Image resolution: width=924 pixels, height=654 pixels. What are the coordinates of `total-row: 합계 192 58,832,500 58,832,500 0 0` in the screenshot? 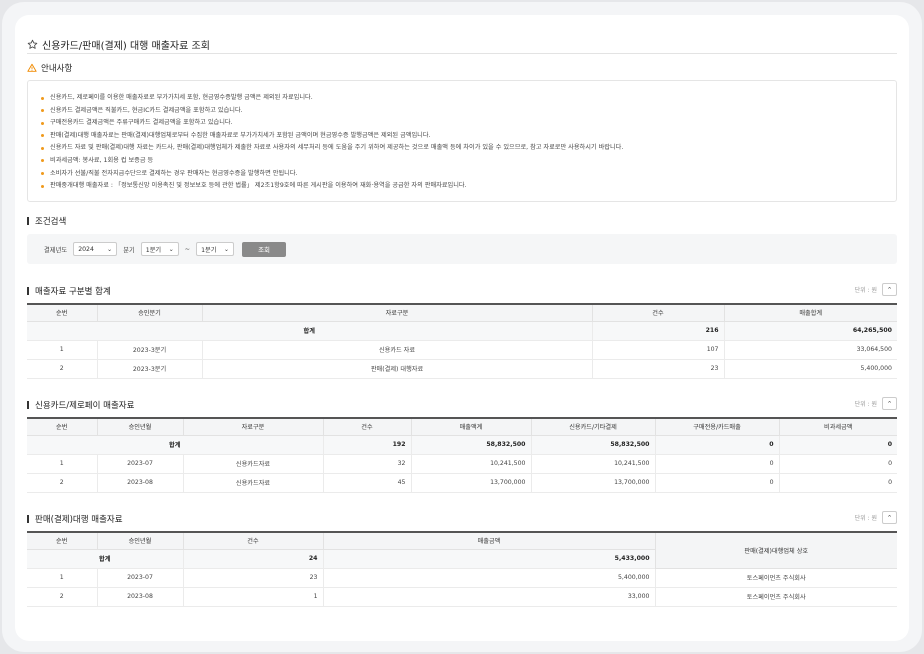 It's located at (462, 444).